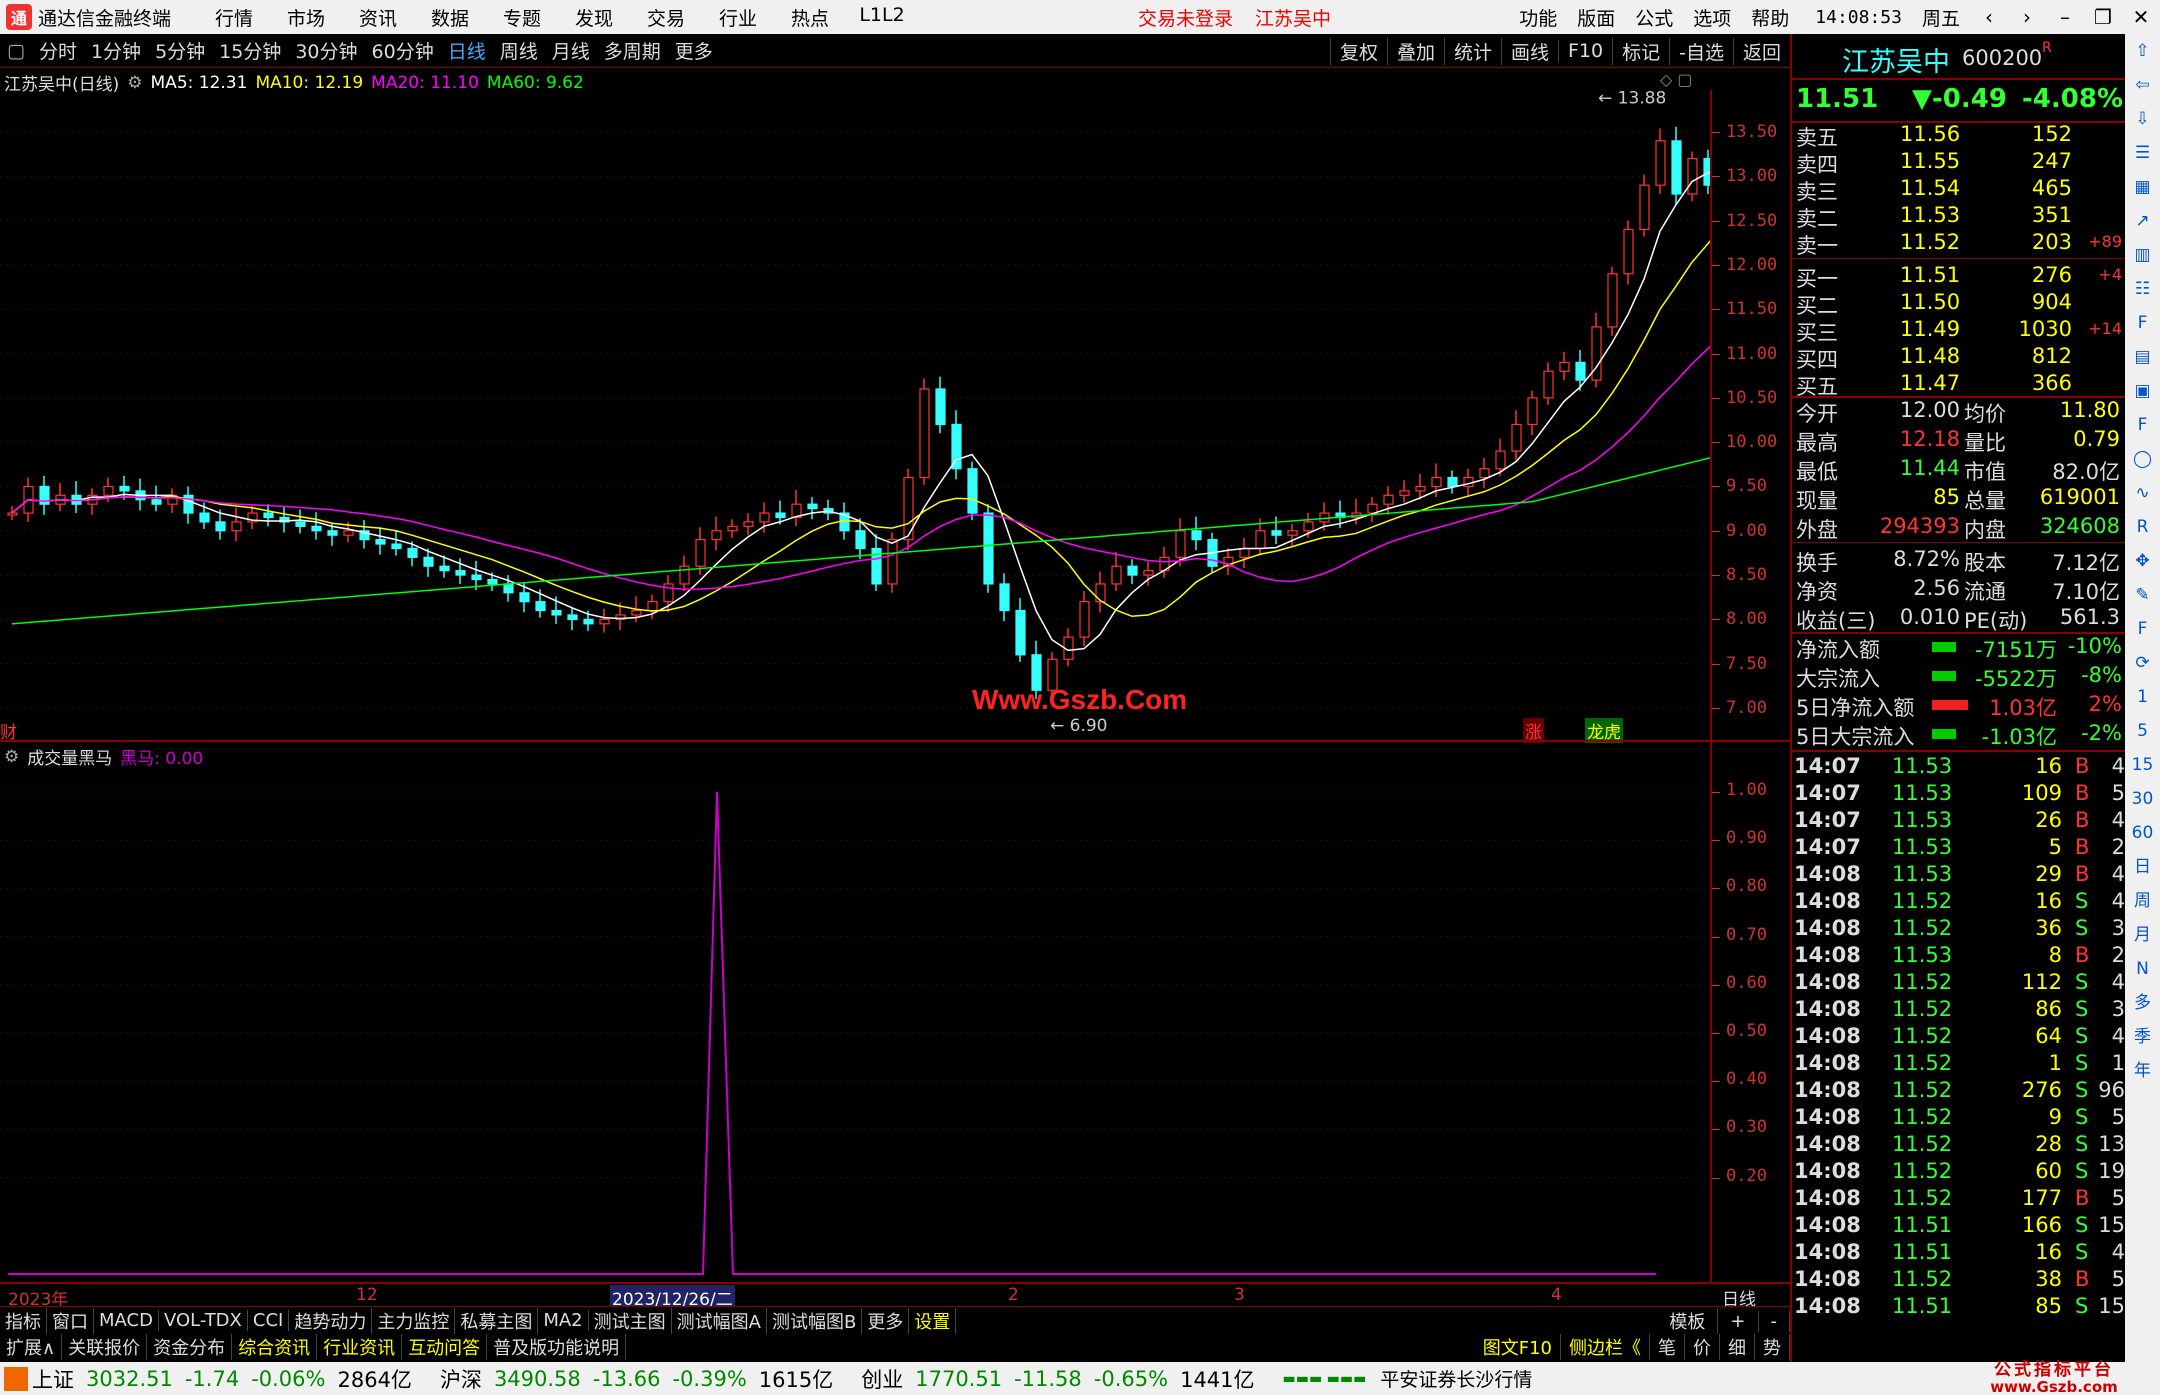 This screenshot has height=1395, width=2160. I want to click on left-arrow-icon: ⇦, so click(2142, 85).